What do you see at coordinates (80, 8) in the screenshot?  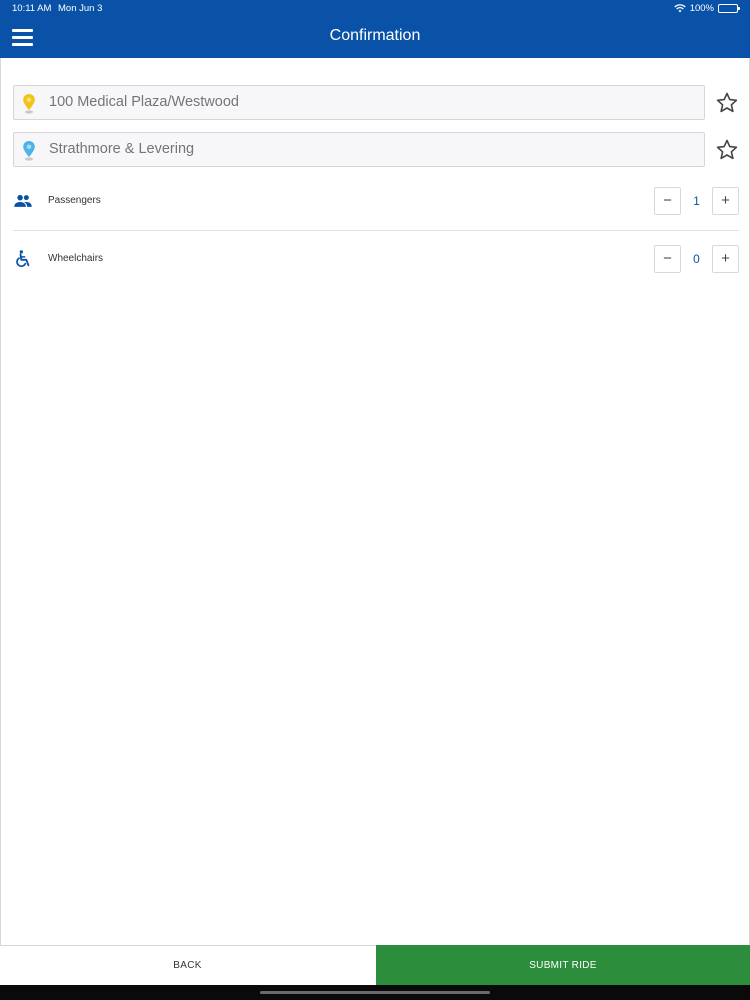 I see `status-date: Mon Jun 3` at bounding box center [80, 8].